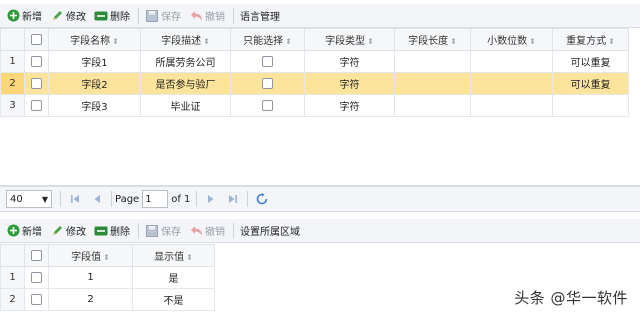 The width and height of the screenshot is (640, 320). I want to click on cell-field-name: 字段1, so click(94, 61).